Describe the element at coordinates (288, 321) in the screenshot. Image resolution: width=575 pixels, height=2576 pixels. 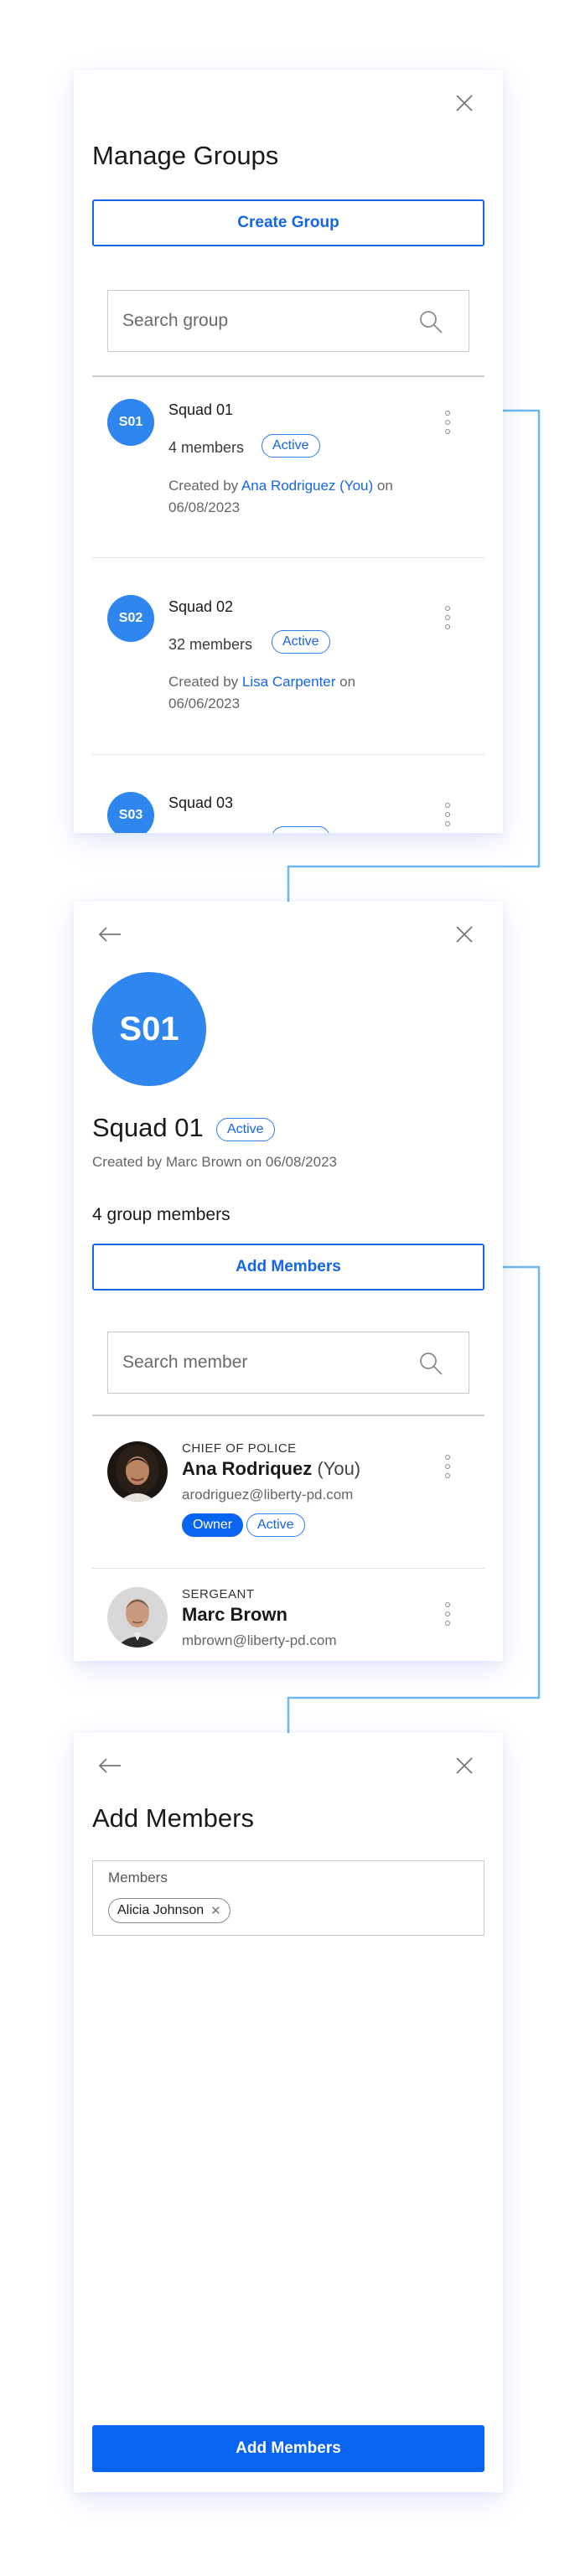
I see `search-group-input: Search group` at that location.